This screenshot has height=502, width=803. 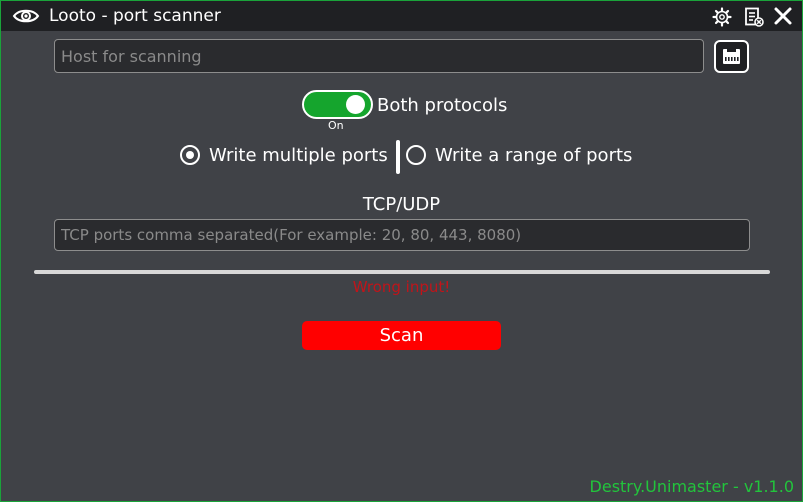 I want to click on radio-unselected-indicator, so click(x=416, y=155).